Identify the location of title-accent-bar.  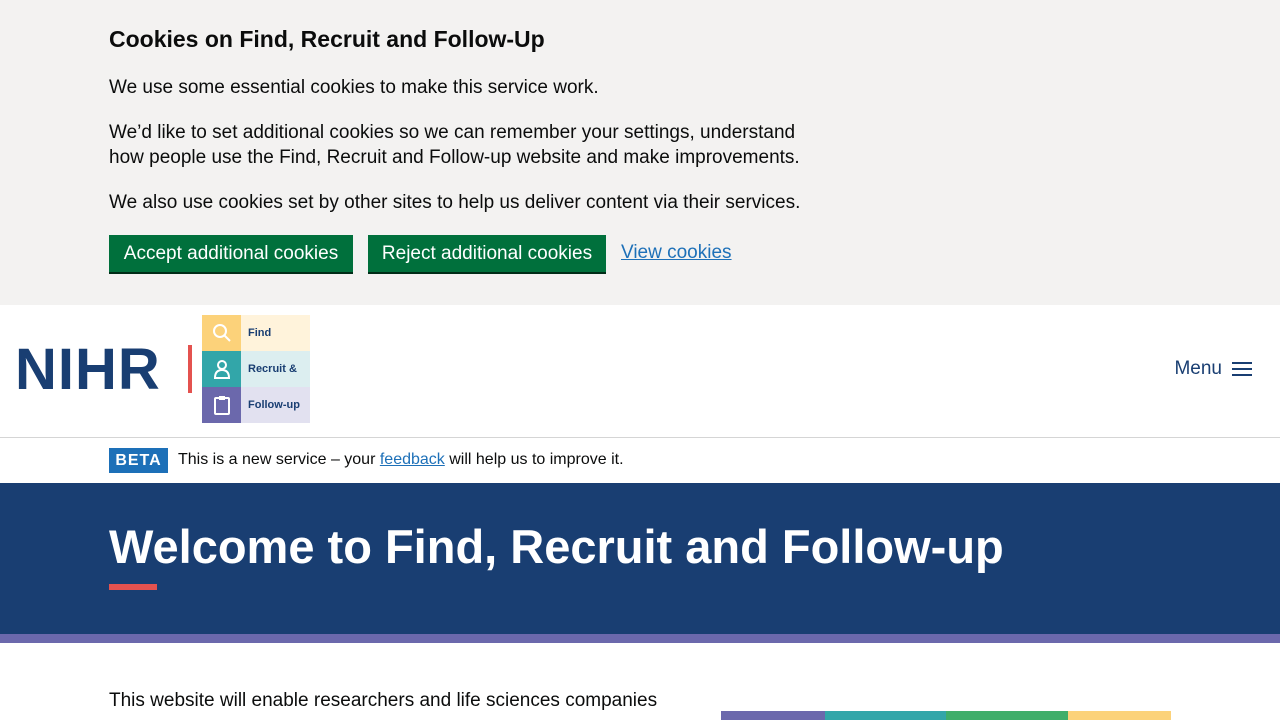
(133, 587).